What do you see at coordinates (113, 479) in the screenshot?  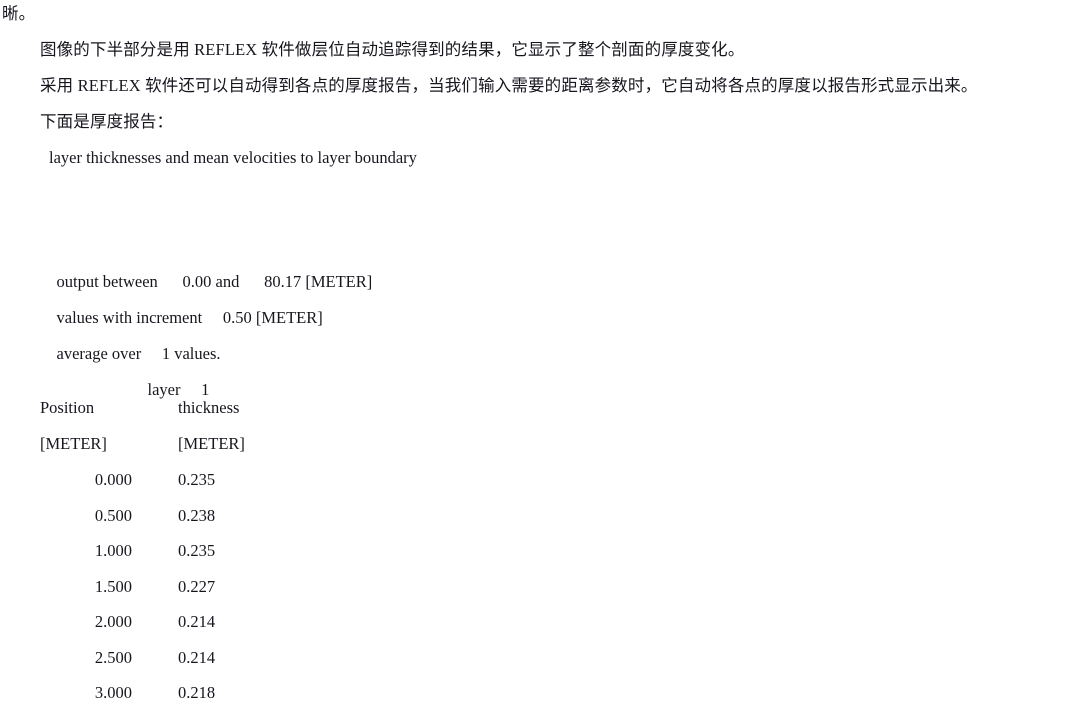 I see `cell-position: 0.000` at bounding box center [113, 479].